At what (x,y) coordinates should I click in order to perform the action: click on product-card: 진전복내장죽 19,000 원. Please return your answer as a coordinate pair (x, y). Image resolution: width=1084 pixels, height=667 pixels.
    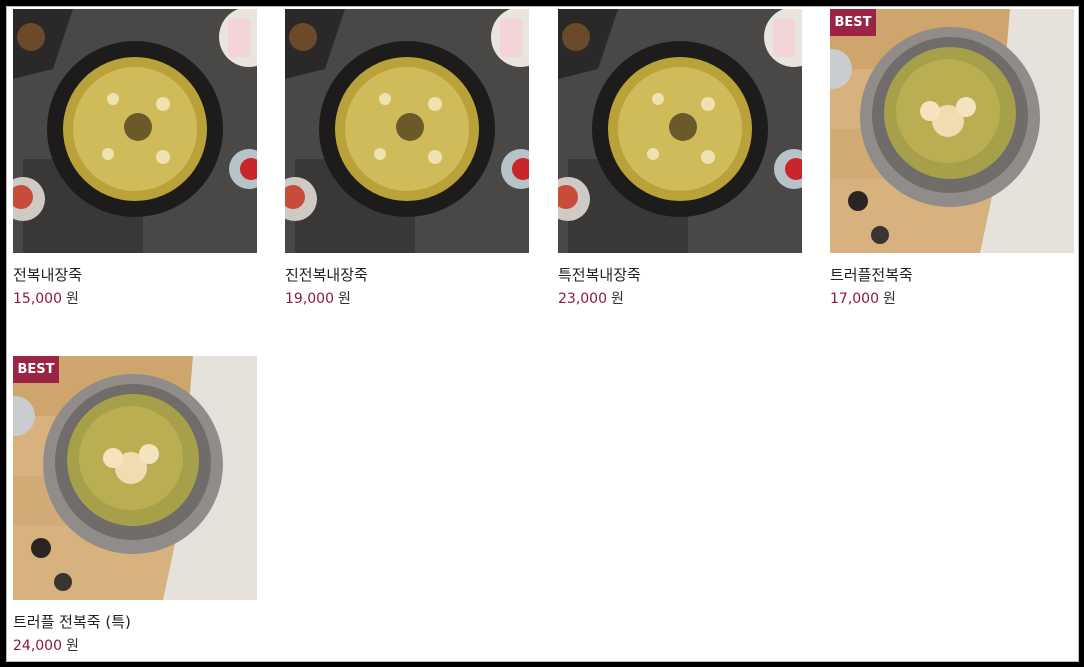
    Looking at the image, I should click on (407, 159).